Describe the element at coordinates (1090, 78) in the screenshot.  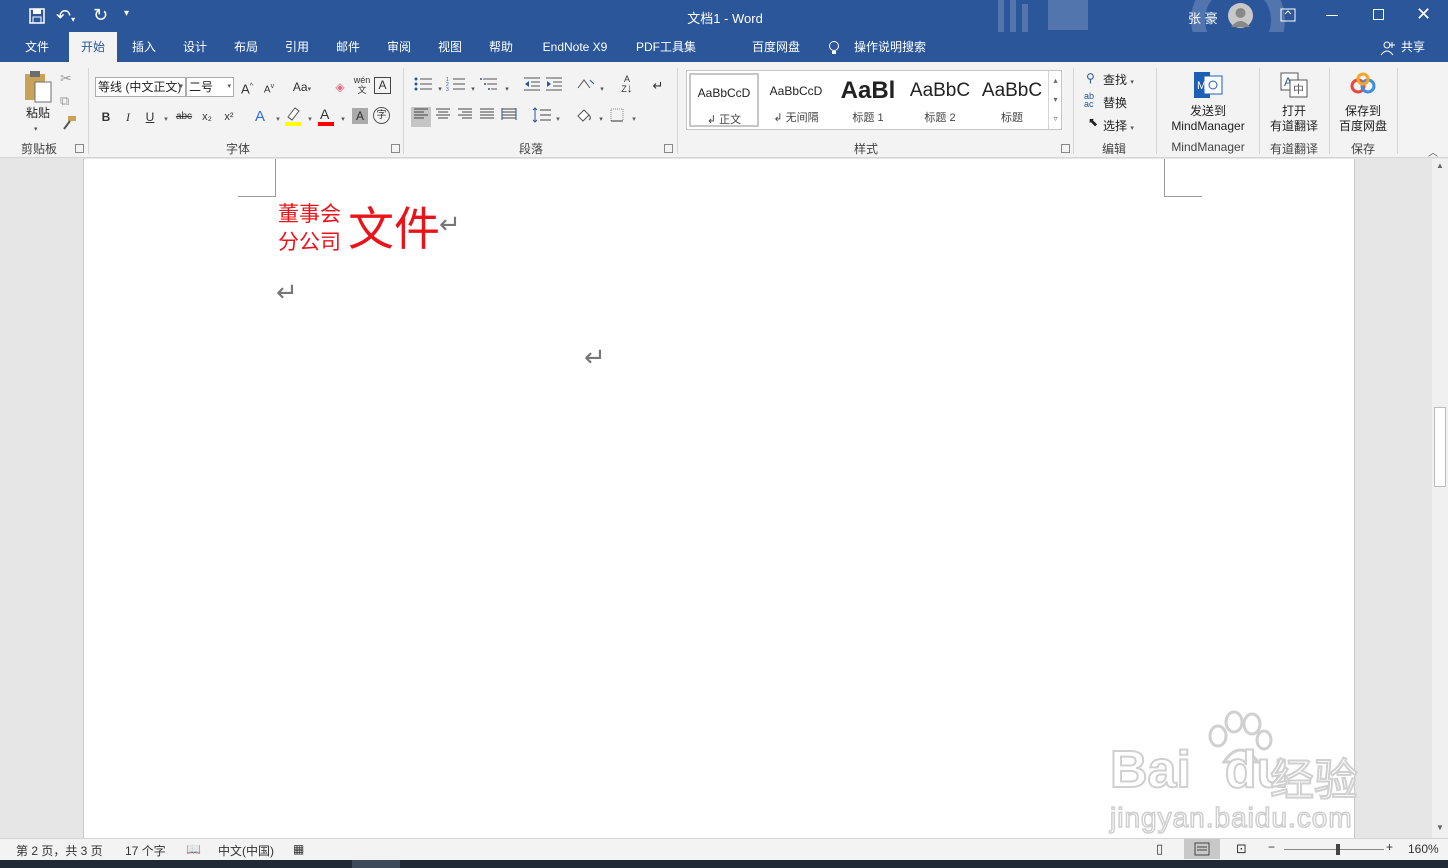
I see `find-icon: ⚲` at that location.